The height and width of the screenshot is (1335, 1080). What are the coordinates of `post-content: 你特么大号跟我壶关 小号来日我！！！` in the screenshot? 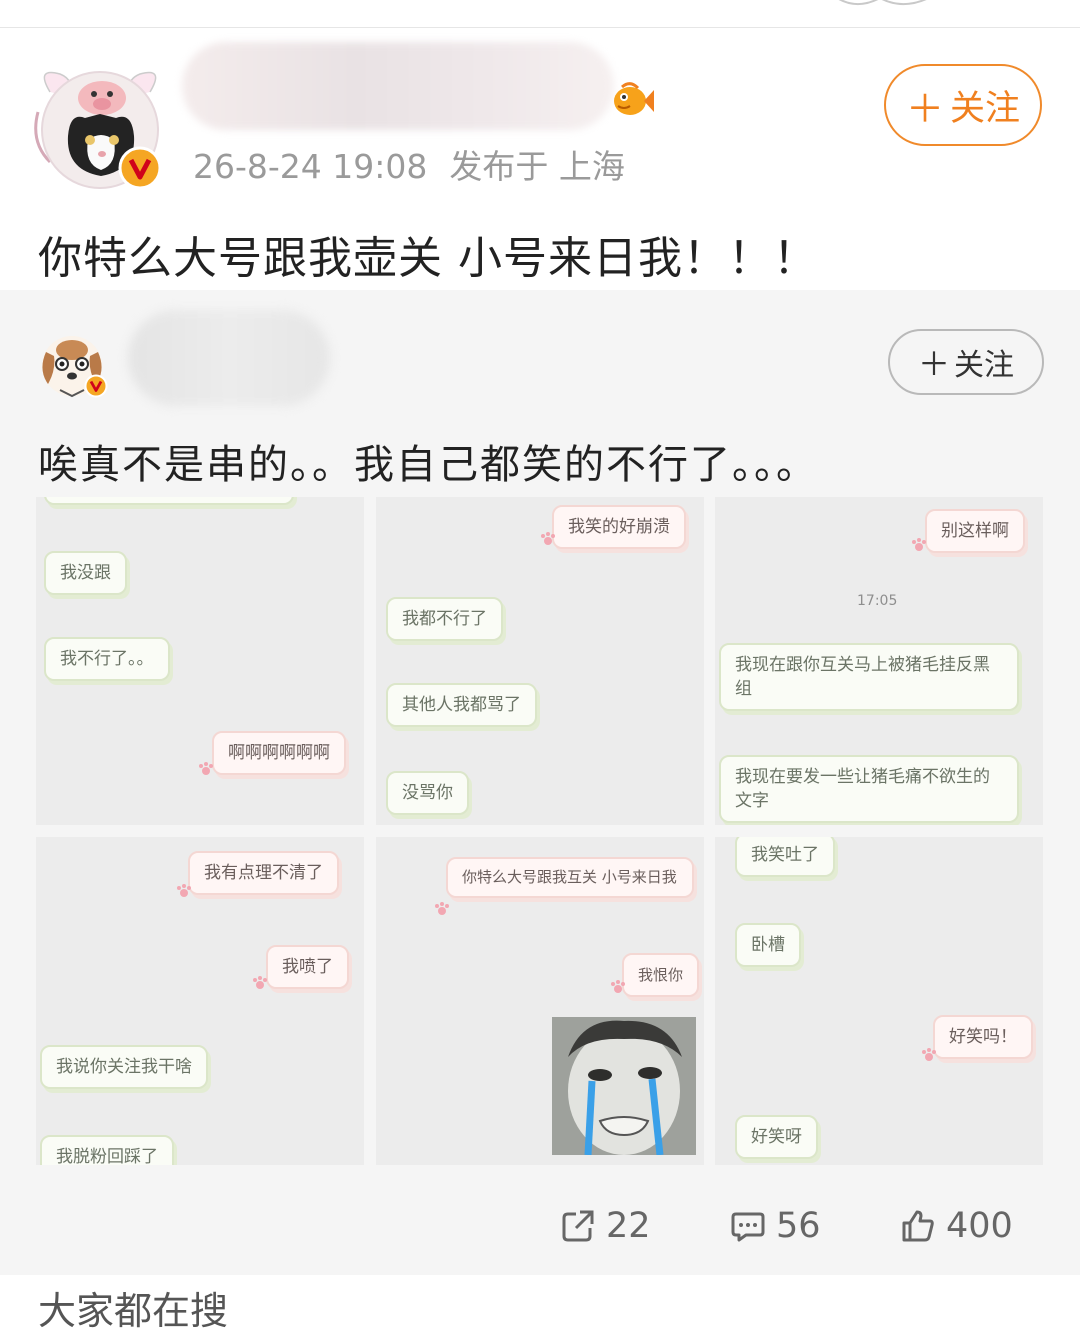 It's located at (428, 258).